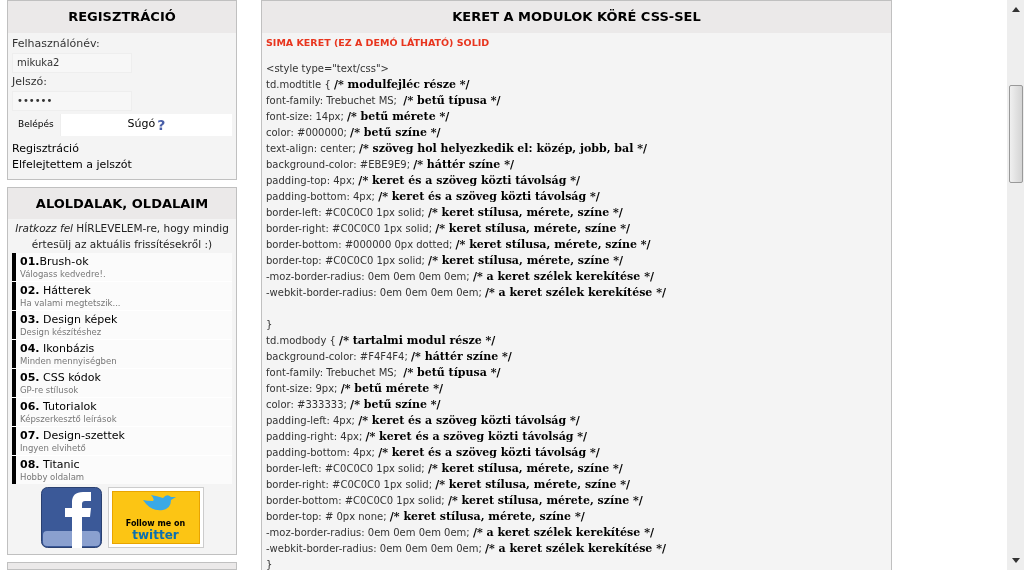 The image size is (1024, 570). Describe the element at coordinates (427, 436) in the screenshot. I see `code-line: padding-right: 4px; /* keret és a szöveg közti távolság */` at that location.